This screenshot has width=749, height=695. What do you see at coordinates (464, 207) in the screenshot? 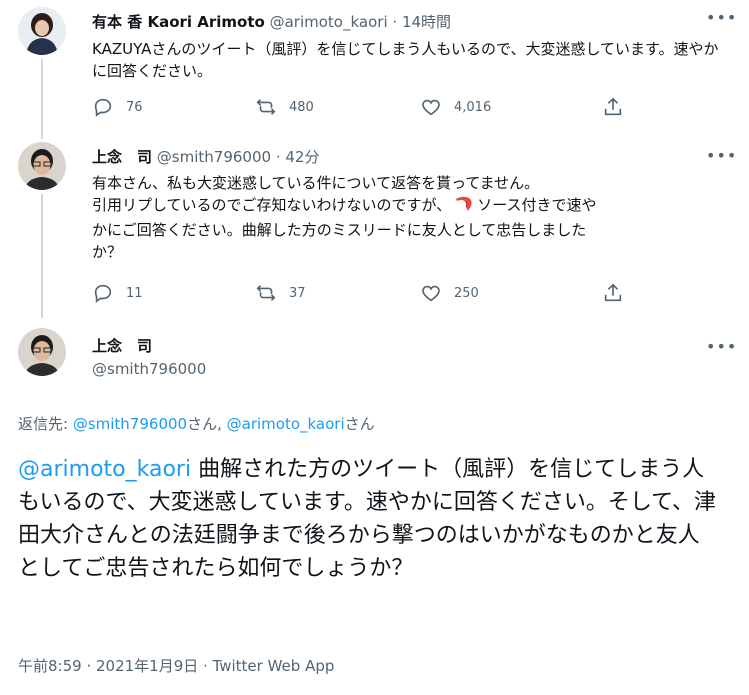
I see `shrimp-emoji` at bounding box center [464, 207].